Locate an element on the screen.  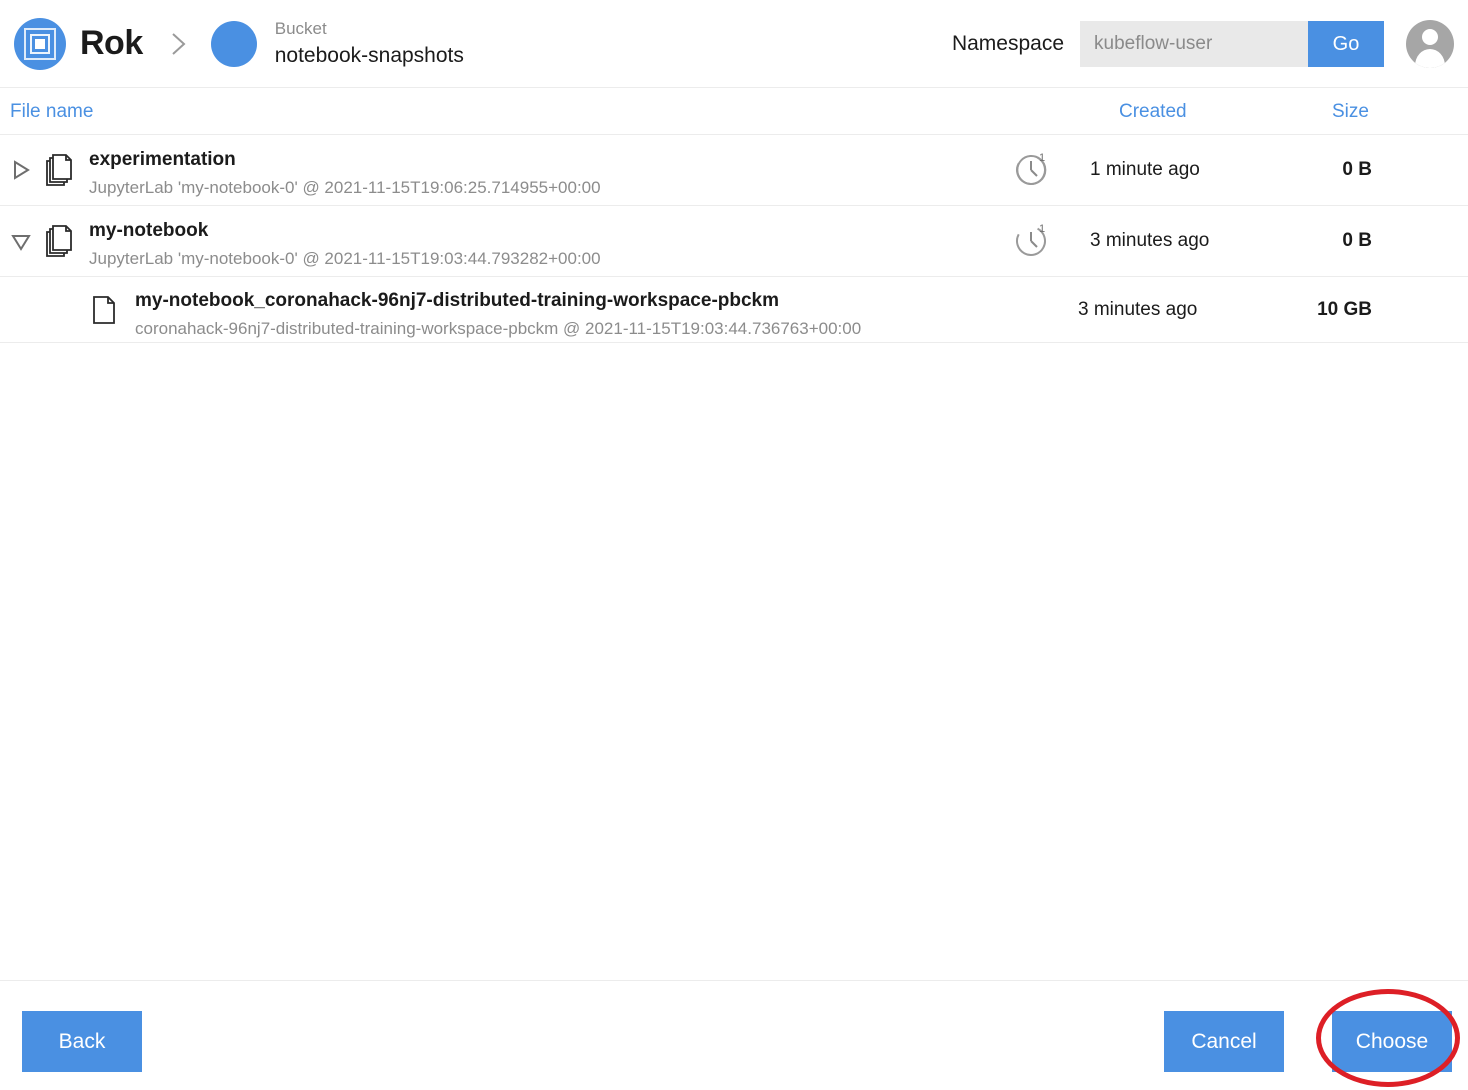
avatar-body is located at coordinates (1430, 58).